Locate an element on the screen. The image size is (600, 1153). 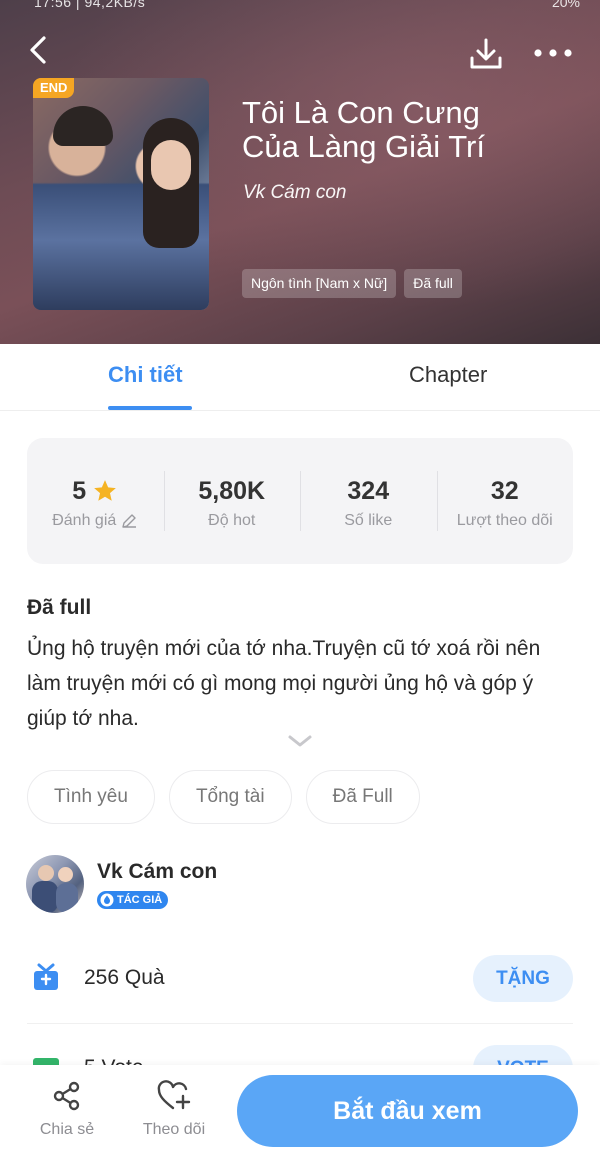
stat-likes: 324 Số like is located at coordinates (368, 501).